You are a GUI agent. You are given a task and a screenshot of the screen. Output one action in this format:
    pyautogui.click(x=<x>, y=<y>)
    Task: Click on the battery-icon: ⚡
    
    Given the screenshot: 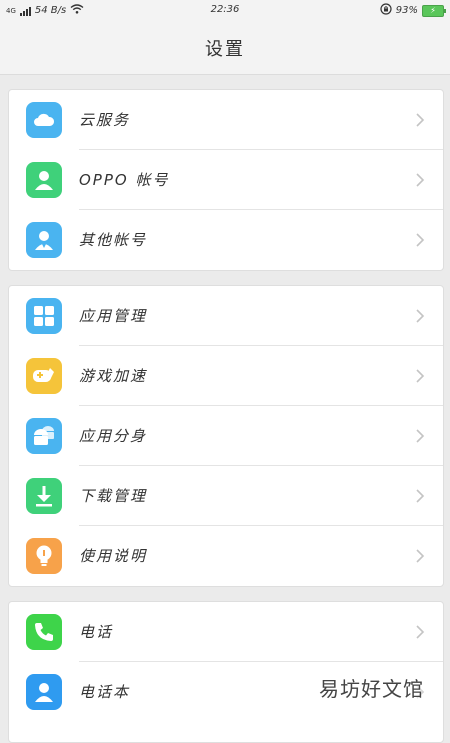 What is the action you would take?
    pyautogui.click(x=434, y=10)
    